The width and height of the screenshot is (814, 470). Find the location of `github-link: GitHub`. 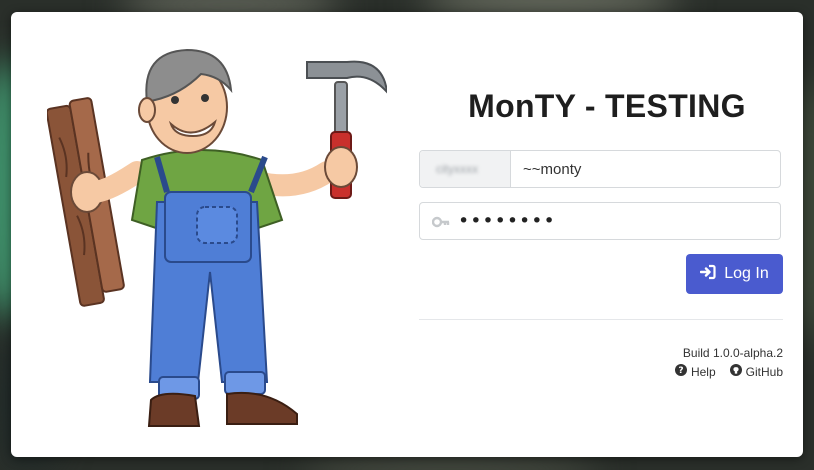

github-link: GitHub is located at coordinates (756, 371).